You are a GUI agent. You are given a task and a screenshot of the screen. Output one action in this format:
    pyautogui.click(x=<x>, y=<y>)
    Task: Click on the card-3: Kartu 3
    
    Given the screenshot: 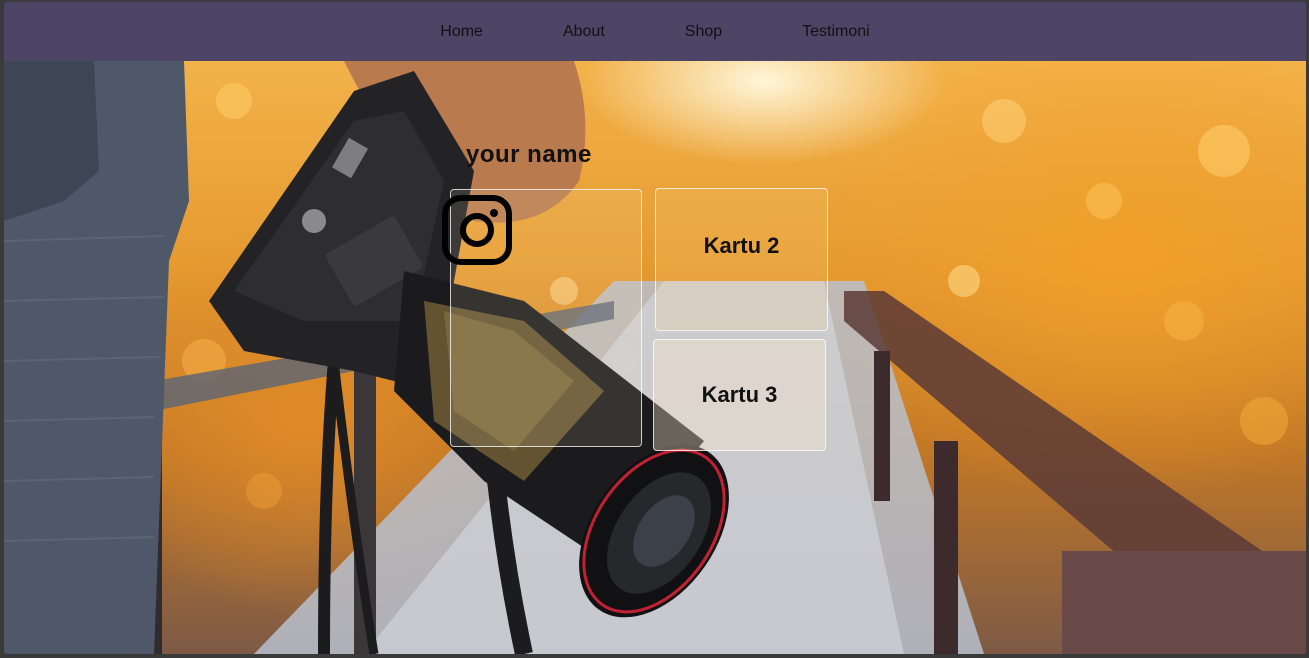 What is the action you would take?
    pyautogui.click(x=739, y=395)
    